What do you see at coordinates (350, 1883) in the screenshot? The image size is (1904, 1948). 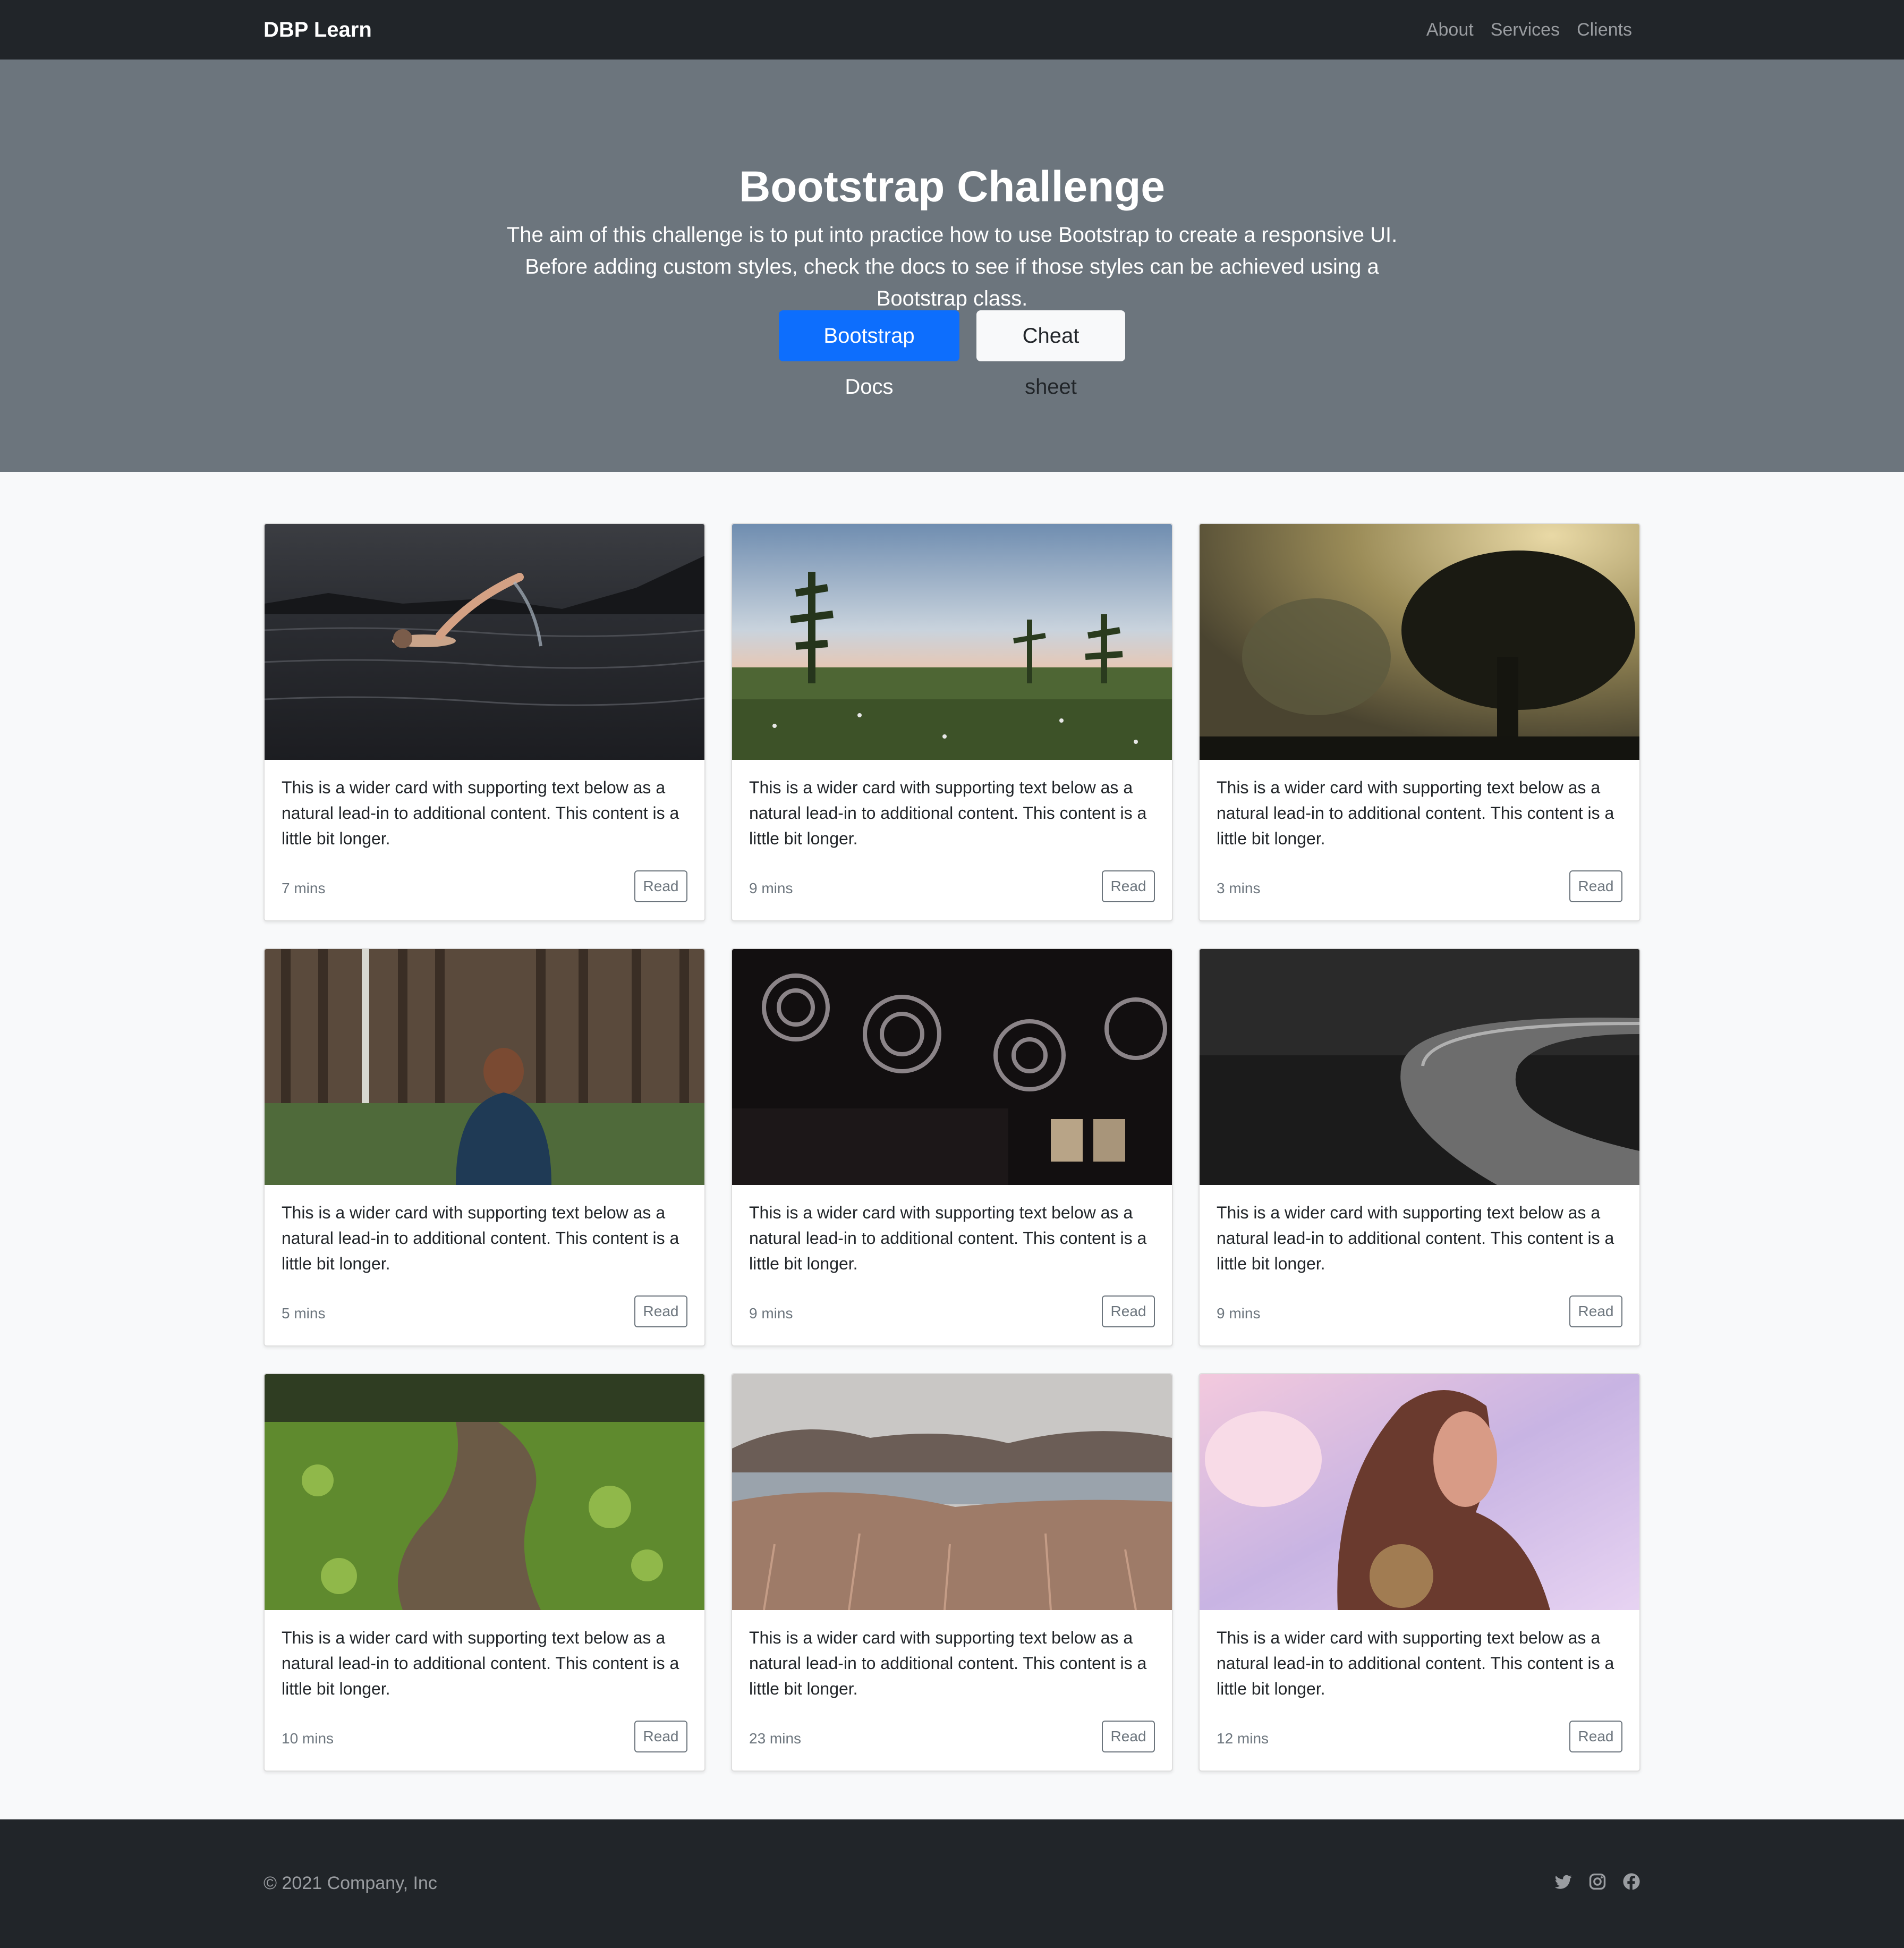 I see `copyright-text: © 2021 Company, Inc` at bounding box center [350, 1883].